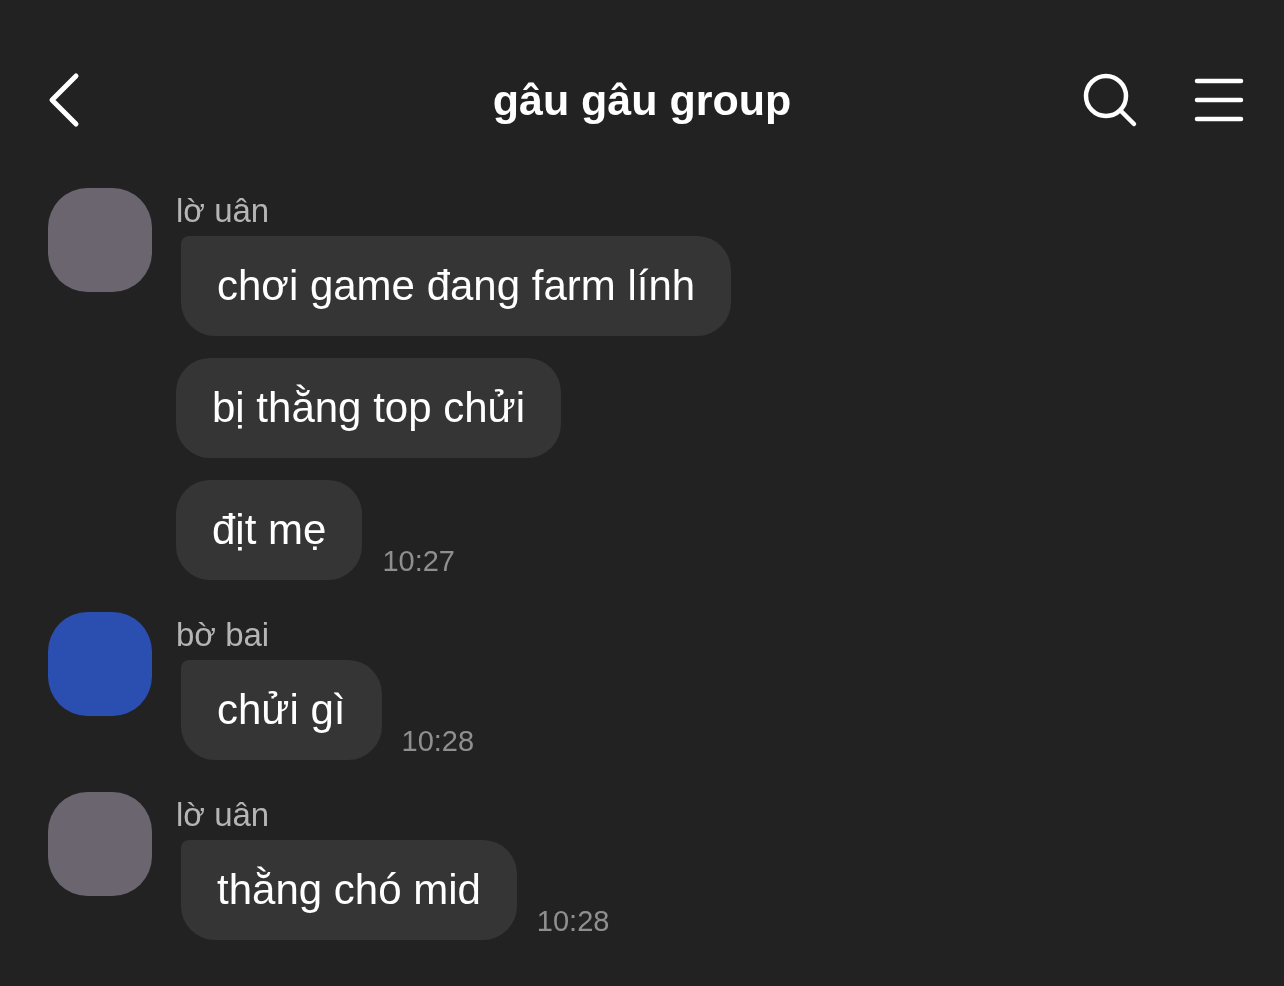 This screenshot has height=986, width=1284. I want to click on message-time: 10:27, so click(418, 561).